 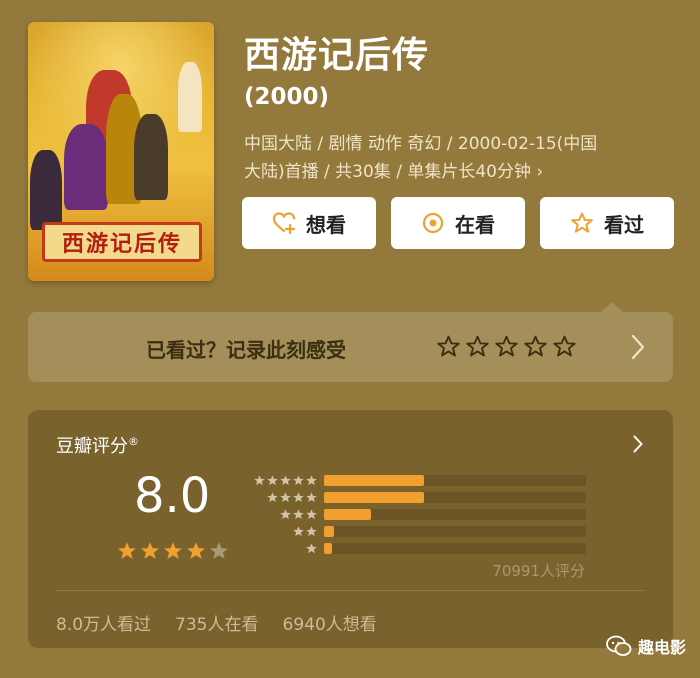 What do you see at coordinates (394, 172) in the screenshot?
I see `meta-line-2: 大陆)首播 / 共30集 / 单集片长40分钟 ›` at bounding box center [394, 172].